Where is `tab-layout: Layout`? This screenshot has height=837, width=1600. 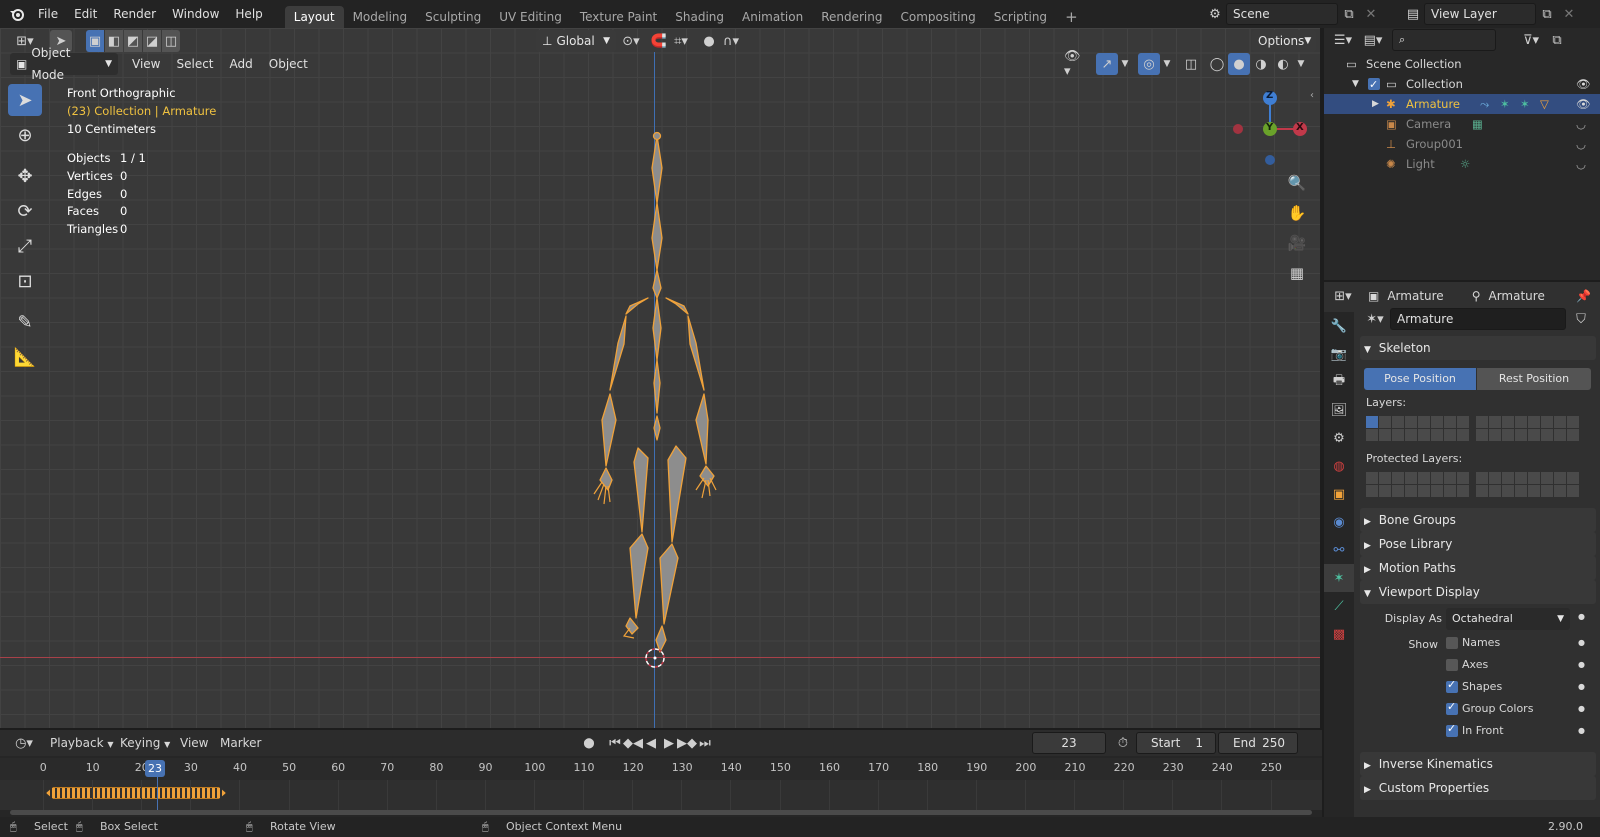 tab-layout: Layout is located at coordinates (314, 17).